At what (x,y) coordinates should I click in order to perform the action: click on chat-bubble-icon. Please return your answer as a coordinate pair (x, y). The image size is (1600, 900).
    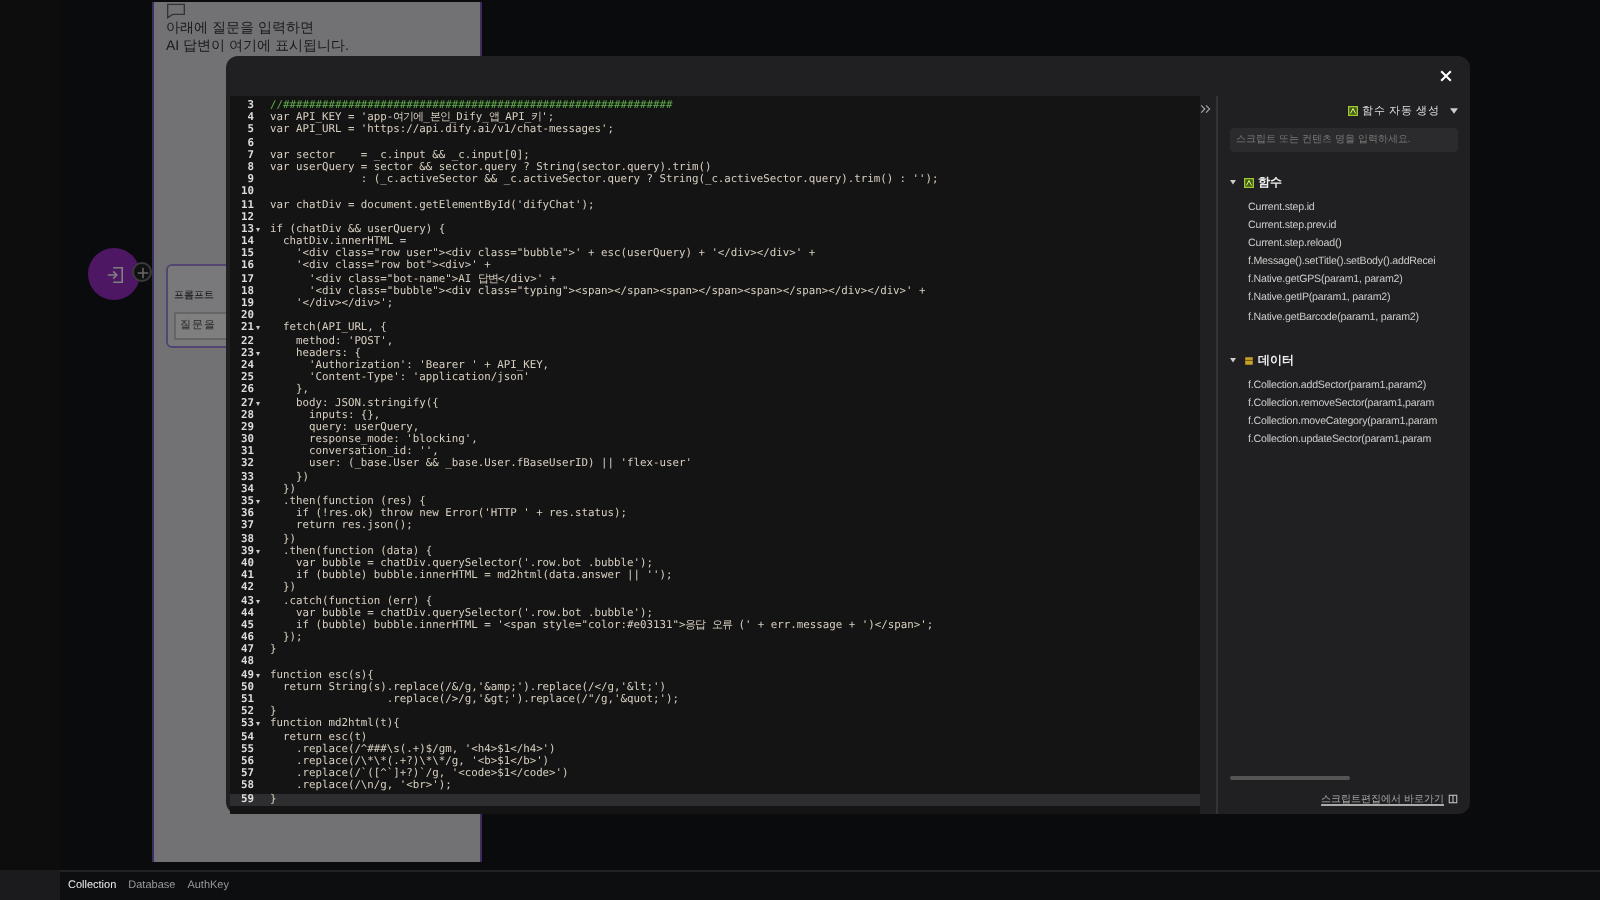
    Looking at the image, I should click on (176, 11).